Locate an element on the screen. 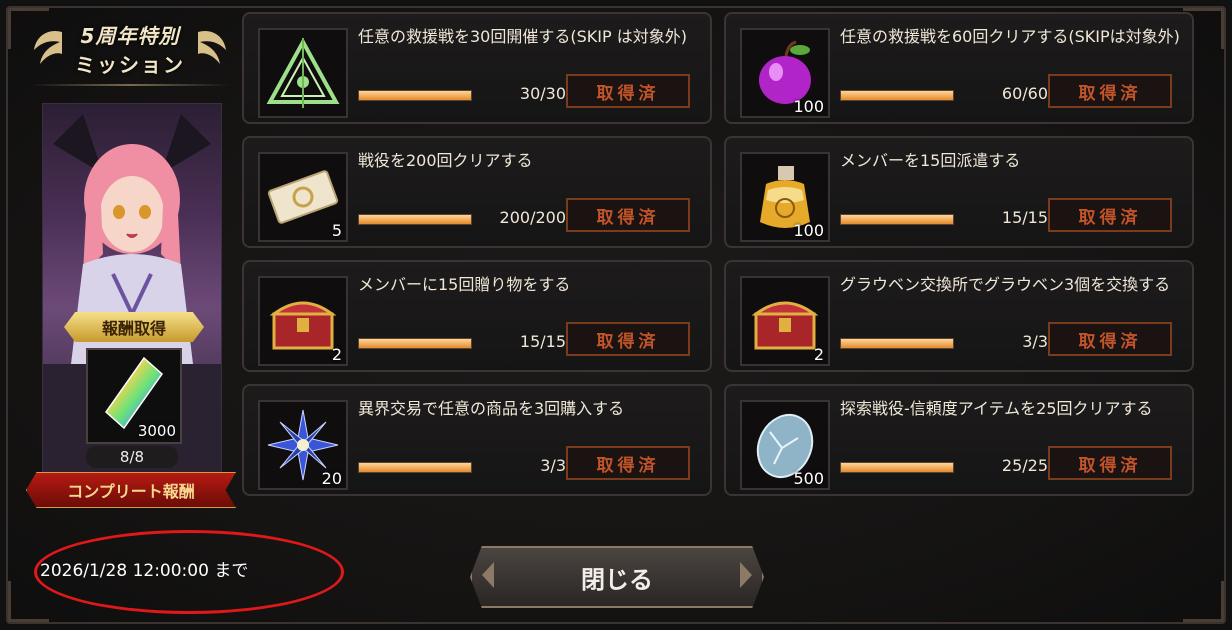 The width and height of the screenshot is (1232, 630). mission-title: 探索戦役-信頼度アイテムを25回クリアする is located at coordinates (996, 408).